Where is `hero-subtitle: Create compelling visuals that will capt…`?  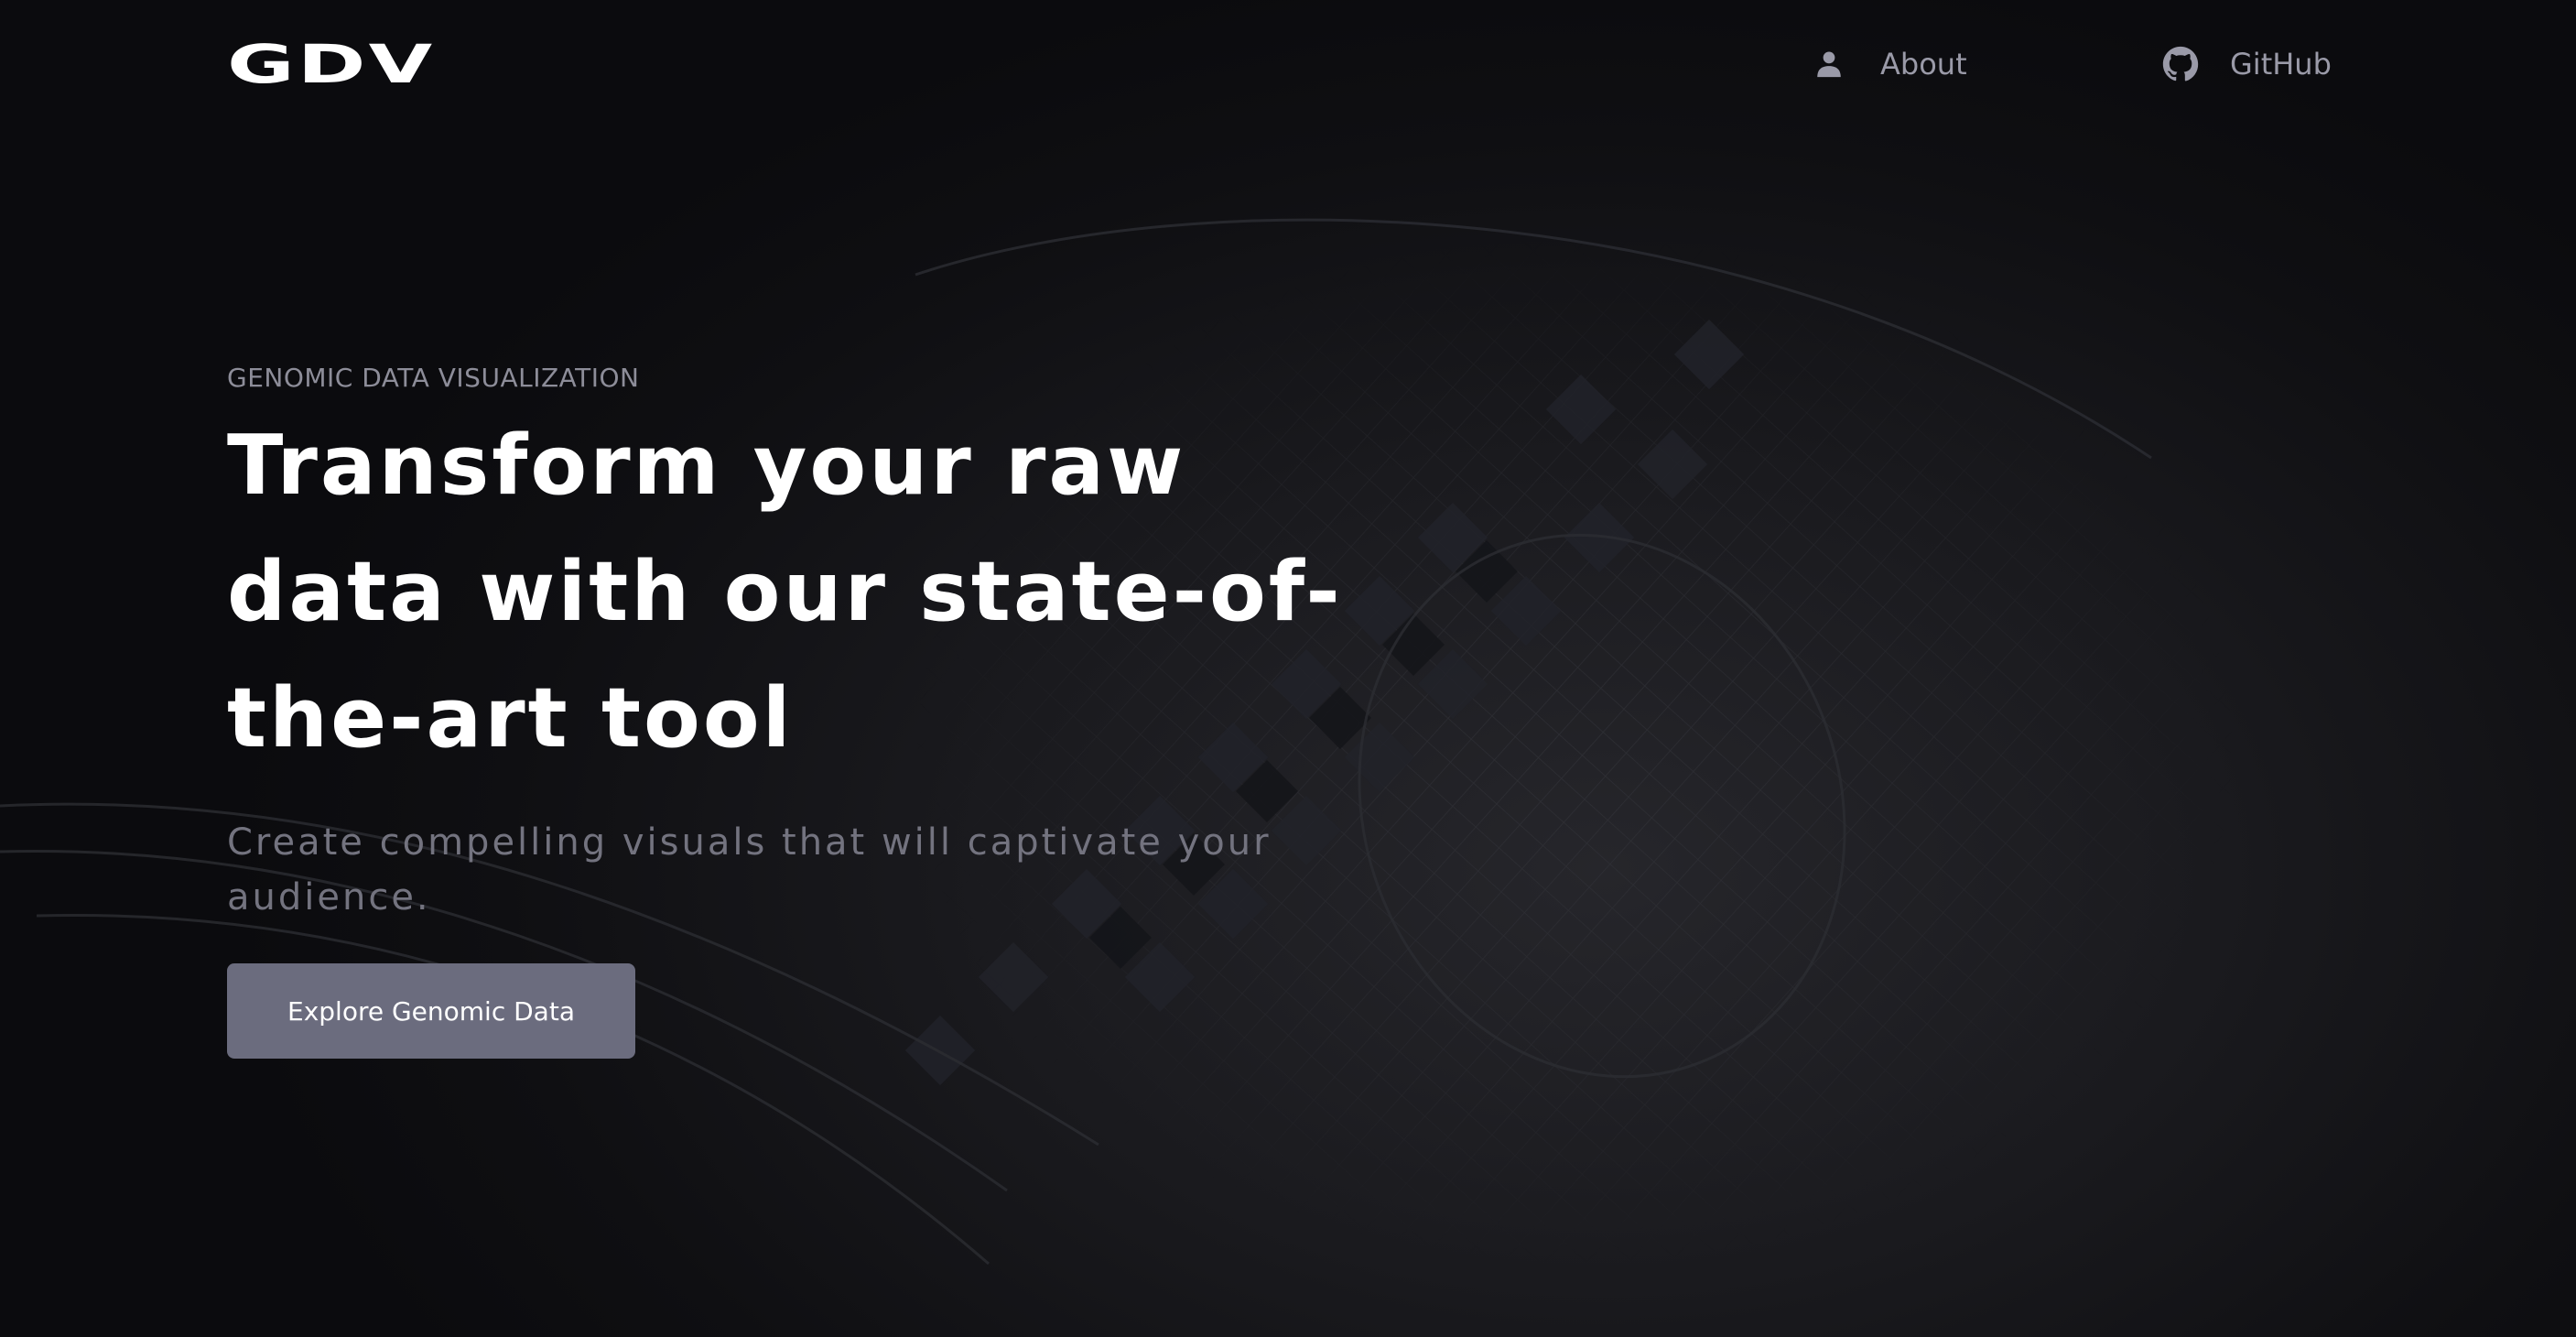
hero-subtitle: Create compelling visuals that will capt… is located at coordinates (750, 870).